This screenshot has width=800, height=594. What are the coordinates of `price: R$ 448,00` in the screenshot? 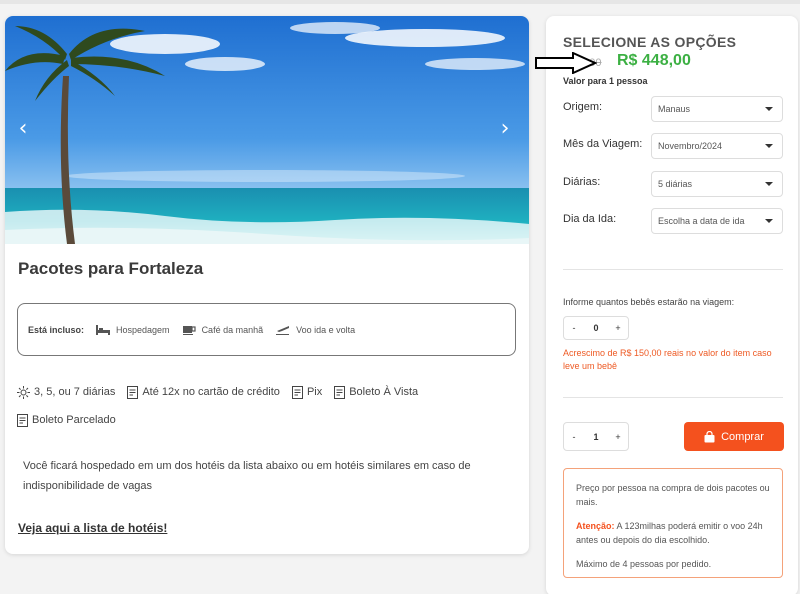 It's located at (654, 60).